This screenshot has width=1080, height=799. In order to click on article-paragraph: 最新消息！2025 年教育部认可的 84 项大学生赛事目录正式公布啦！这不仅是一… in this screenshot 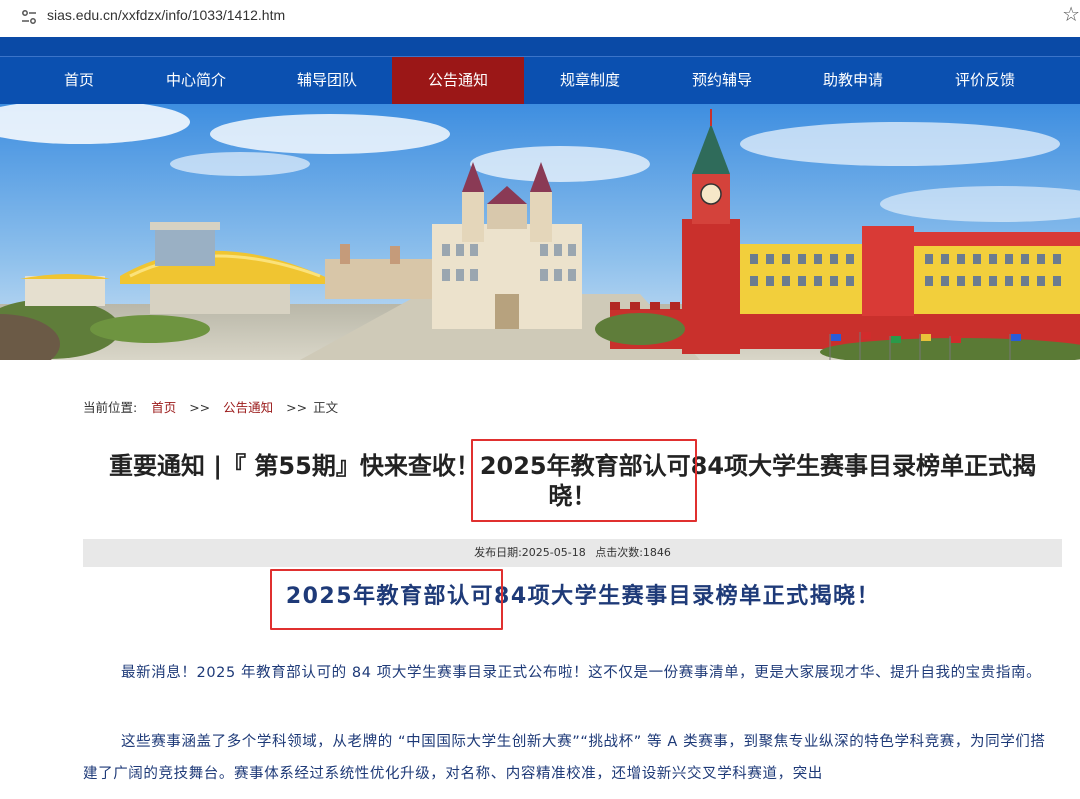, I will do `click(581, 673)`.